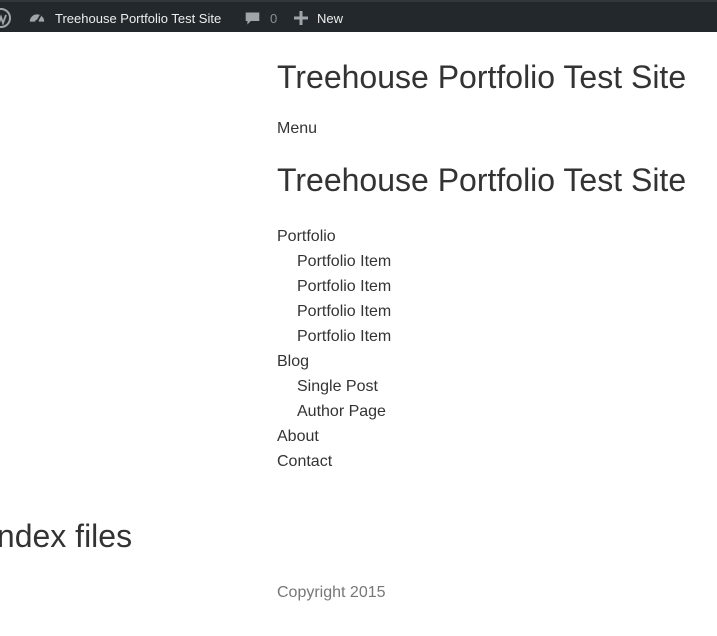 The height and width of the screenshot is (636, 717). I want to click on site-name-label: Treehouse Portfolio Test Site, so click(138, 18).